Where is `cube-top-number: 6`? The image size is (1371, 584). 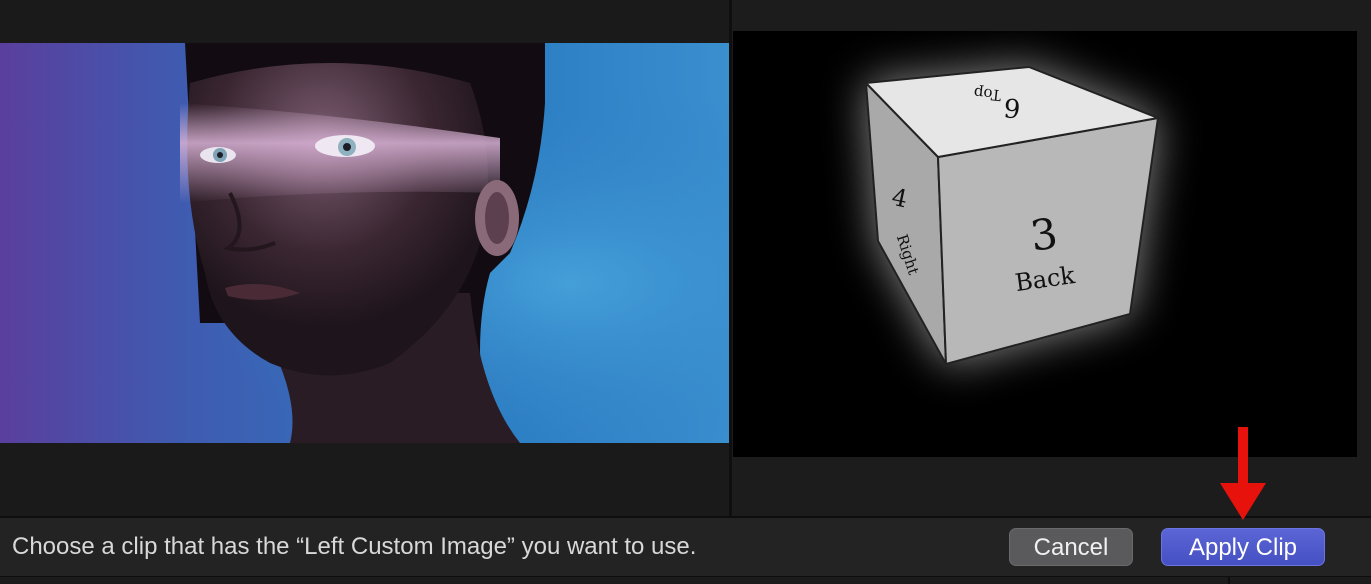 cube-top-number: 6 is located at coordinates (1012, 107).